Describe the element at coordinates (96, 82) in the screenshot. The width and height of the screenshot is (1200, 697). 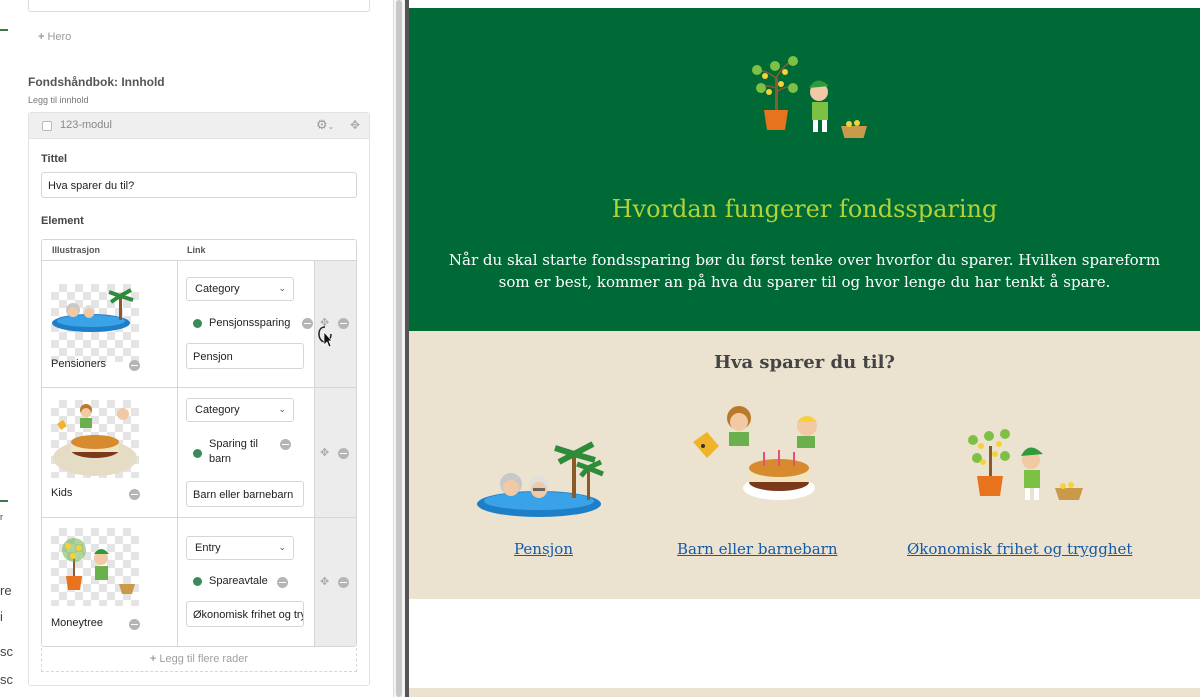
I see `section-title: Fondshåndbok: Innhold` at that location.